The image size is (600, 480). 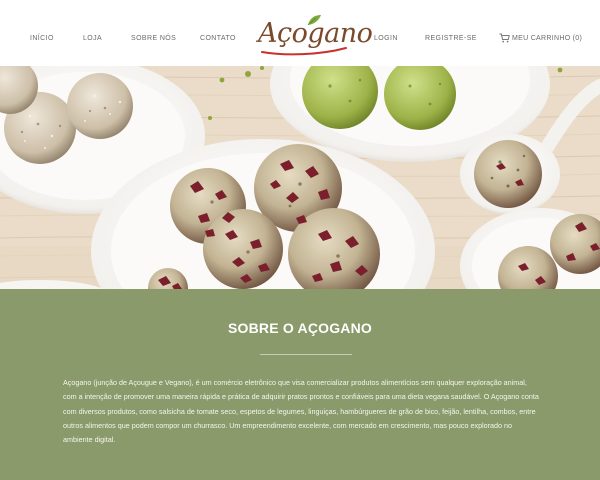 I want to click on nav-contato: CONTATO, so click(x=218, y=38).